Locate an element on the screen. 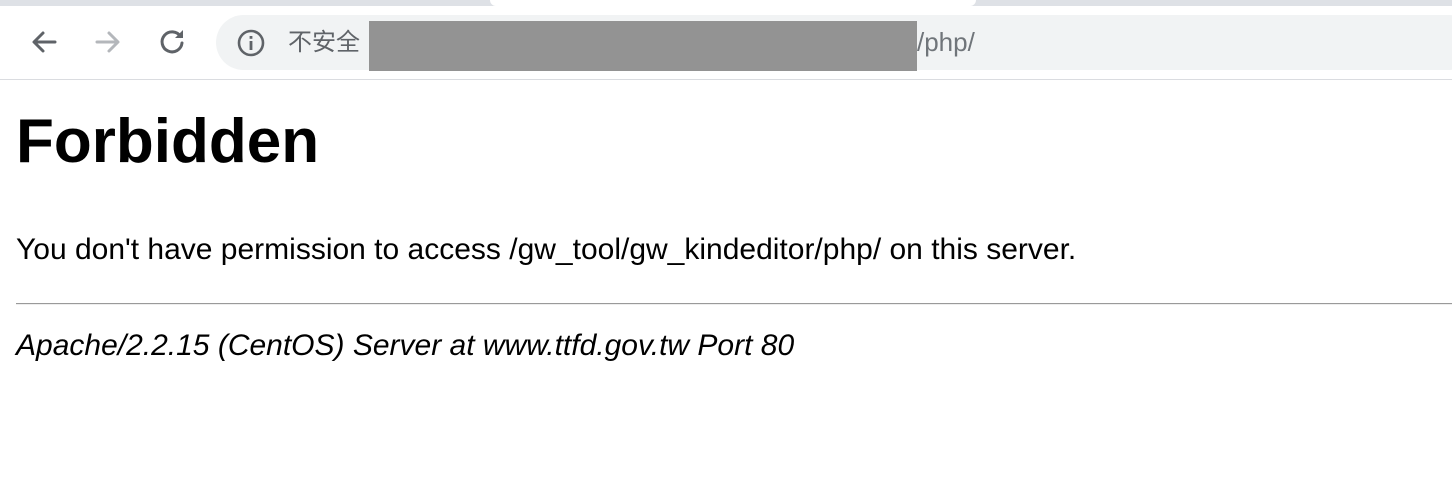 Image resolution: width=1452 pixels, height=504 pixels. url-text: /php/ is located at coordinates (946, 42).